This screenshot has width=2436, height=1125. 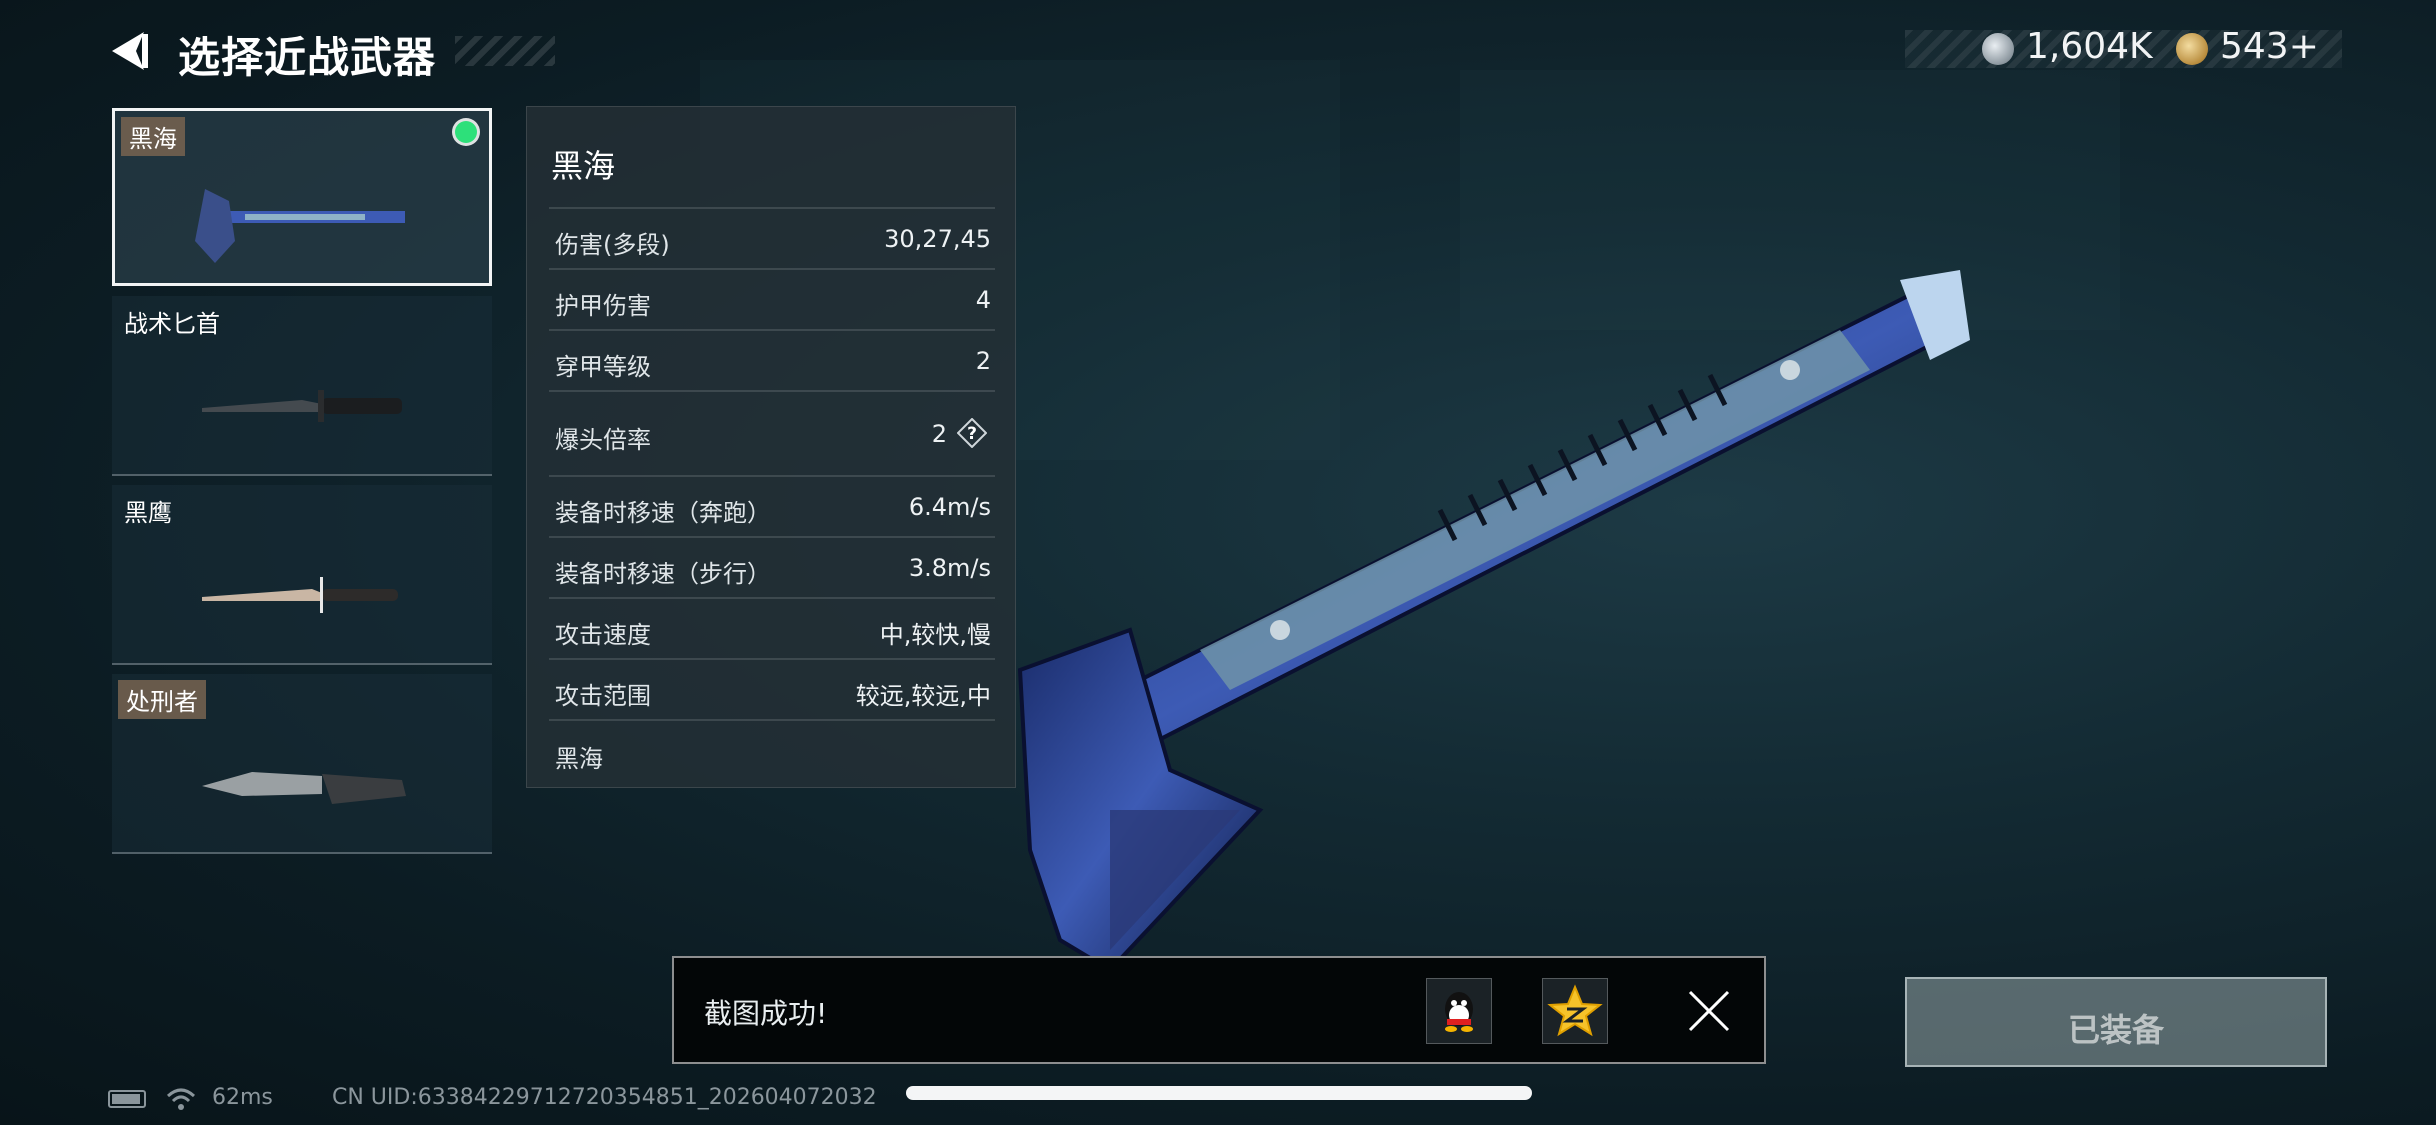 What do you see at coordinates (772, 299) in the screenshot?
I see `stat-row-armor-damage: 护甲伤害 4` at bounding box center [772, 299].